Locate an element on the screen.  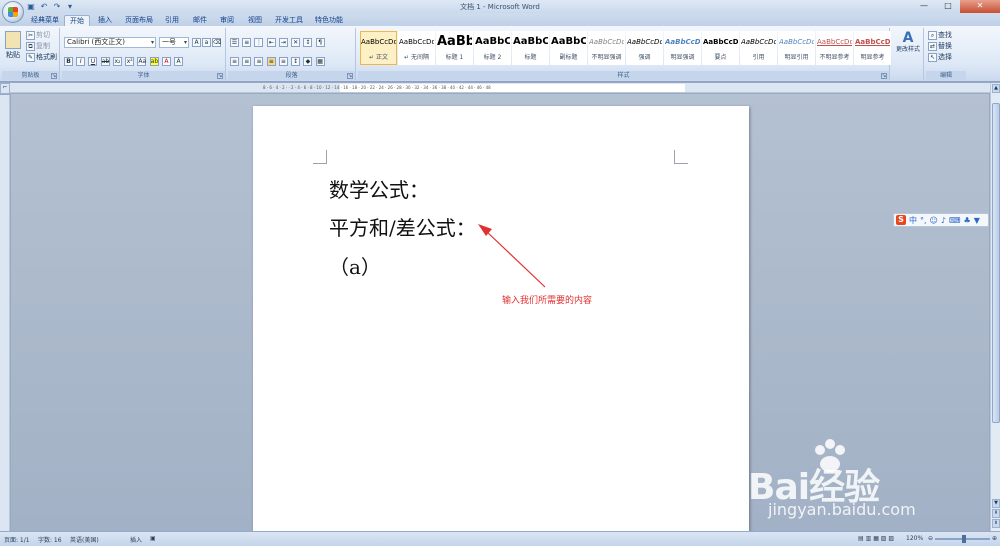
sort-icon: ↕ is located at coordinates (308, 42).